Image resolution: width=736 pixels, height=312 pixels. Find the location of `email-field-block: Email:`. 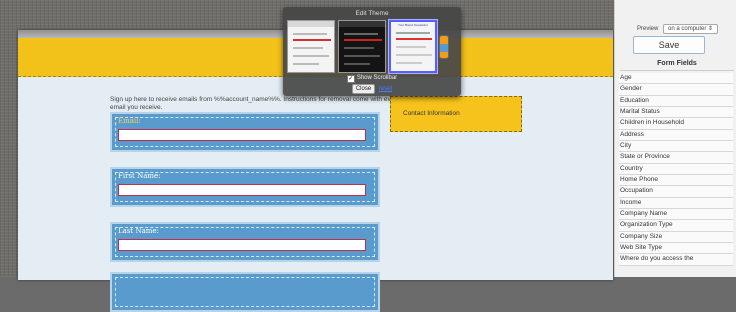

email-field-block: Email: is located at coordinates (245, 132).